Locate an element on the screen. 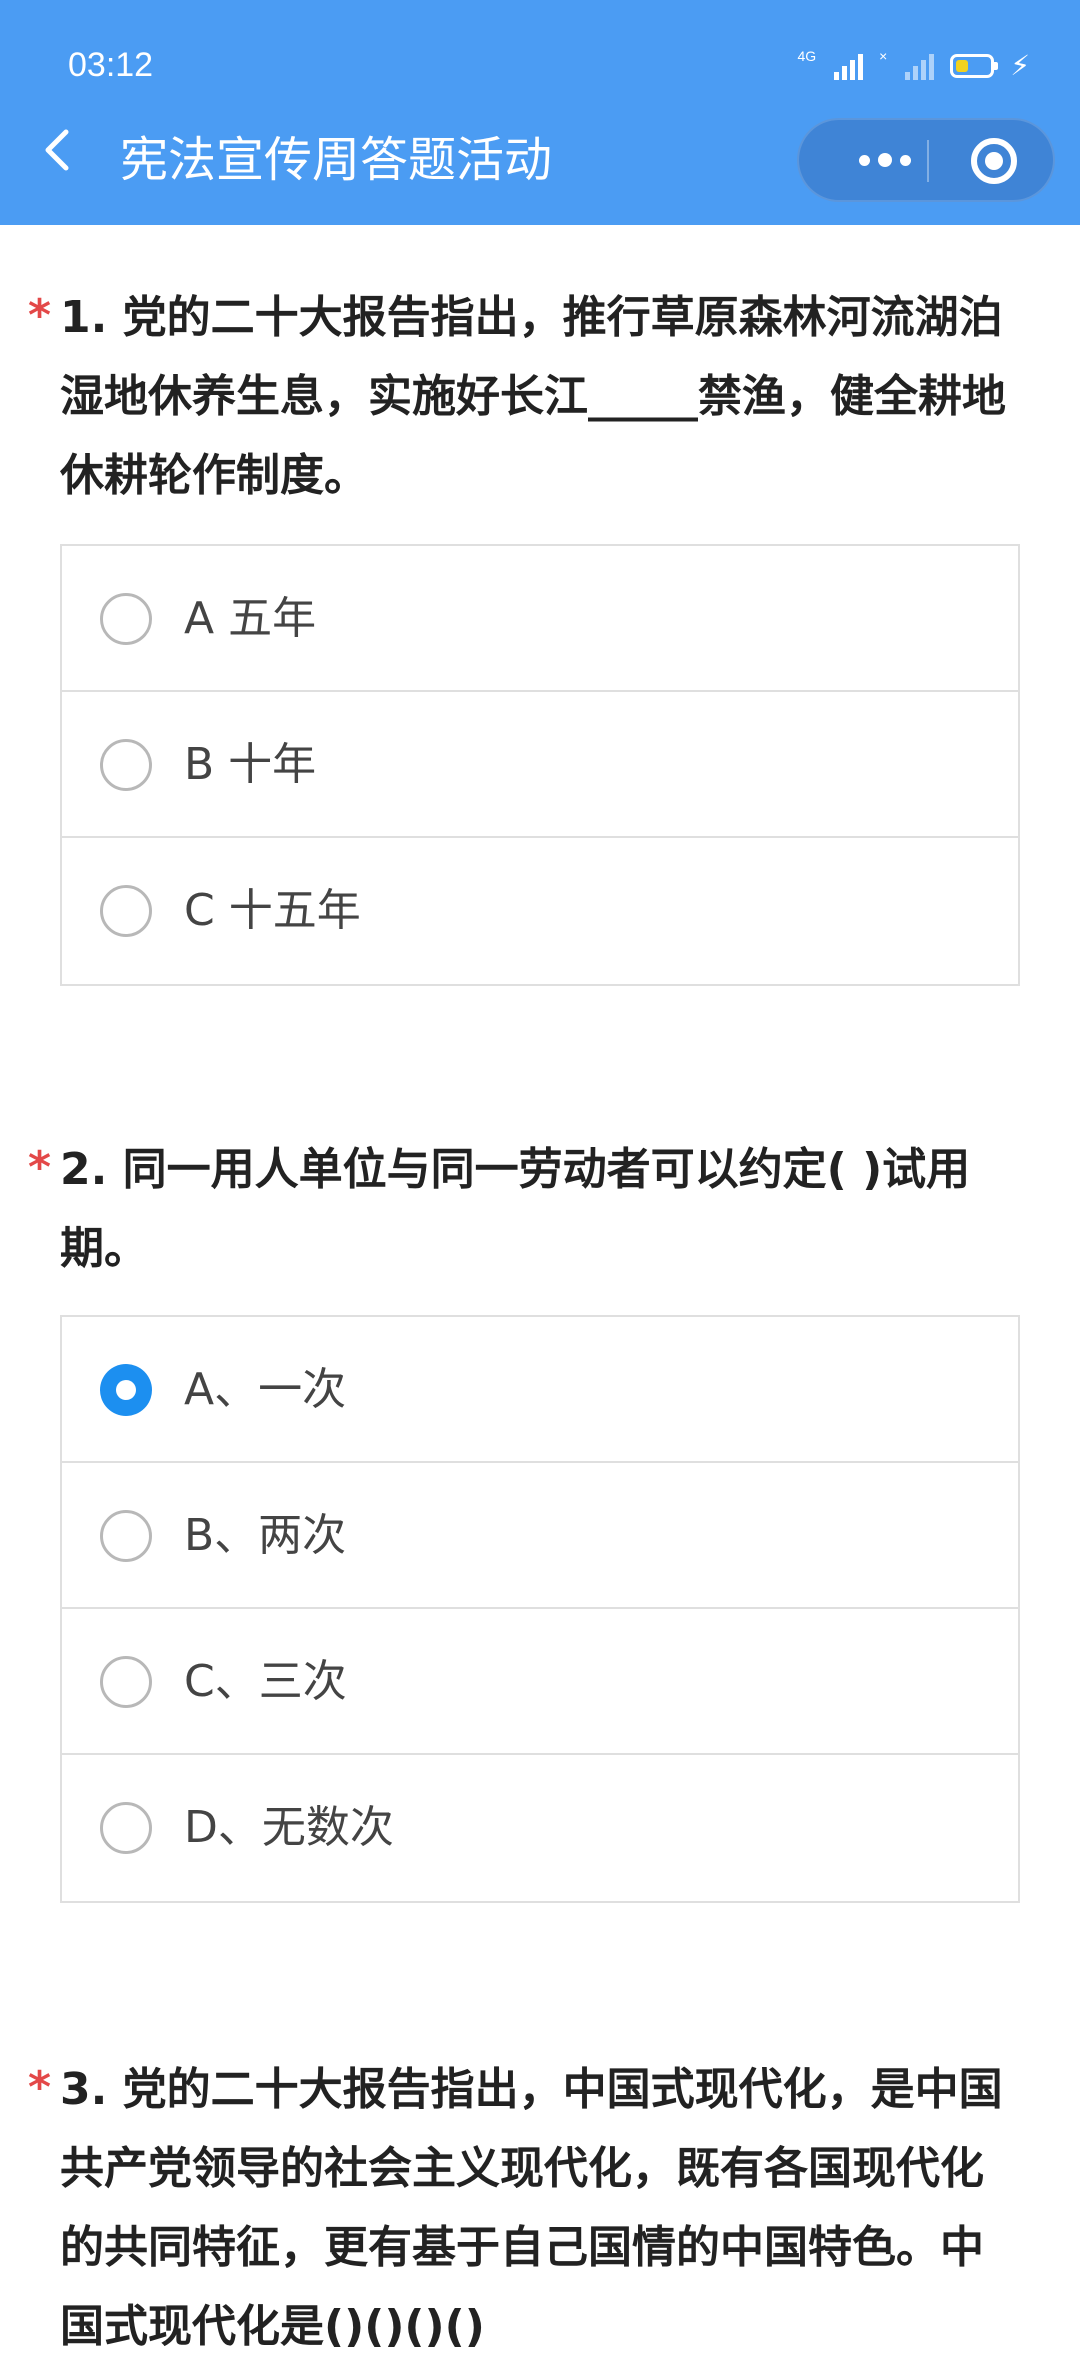  status-icons: 4G × ⚡ is located at coordinates (913, 66).